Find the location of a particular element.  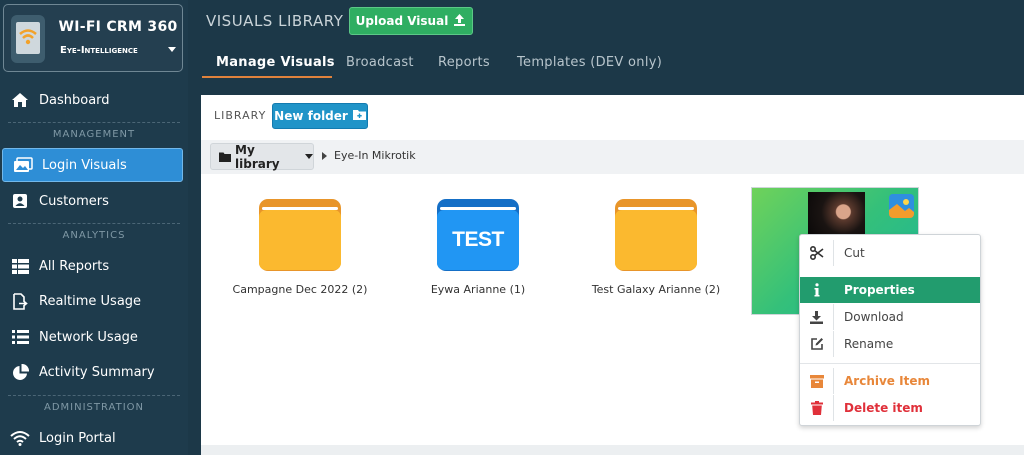

contact-card-icon is located at coordinates (20, 201).